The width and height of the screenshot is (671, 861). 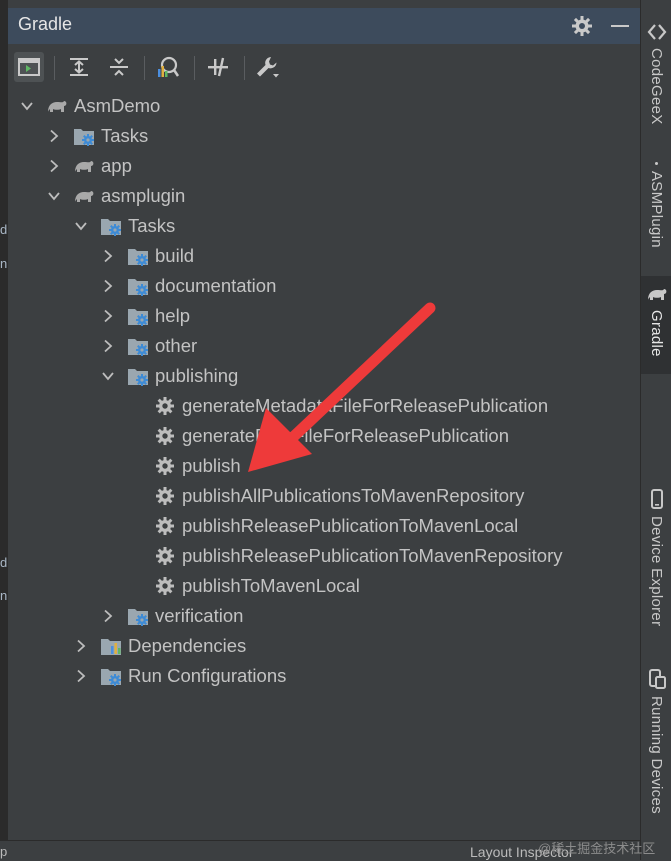 I want to click on tree-node: asmplugin, so click(x=116, y=196).